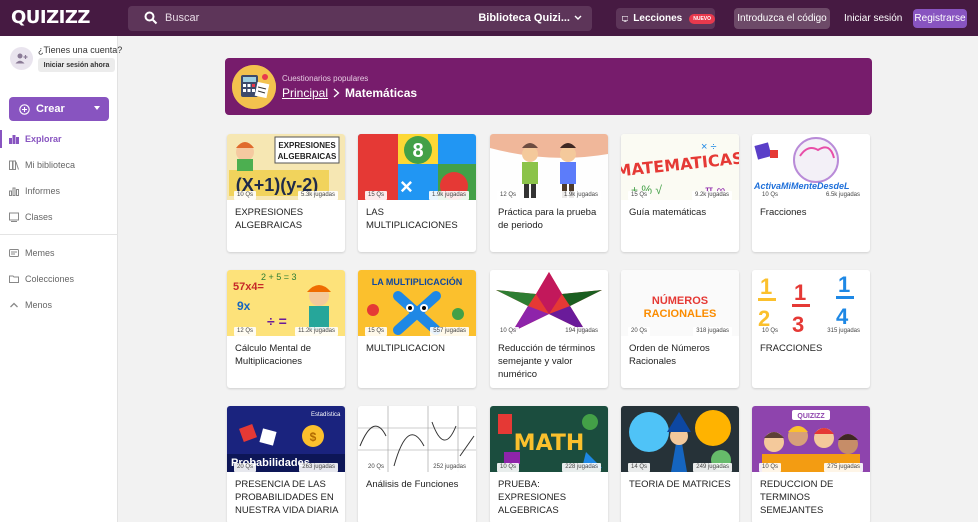 This screenshot has width=978, height=522. Describe the element at coordinates (59, 217) in the screenshot. I see `sidebar-item-clases: Clases` at that location.